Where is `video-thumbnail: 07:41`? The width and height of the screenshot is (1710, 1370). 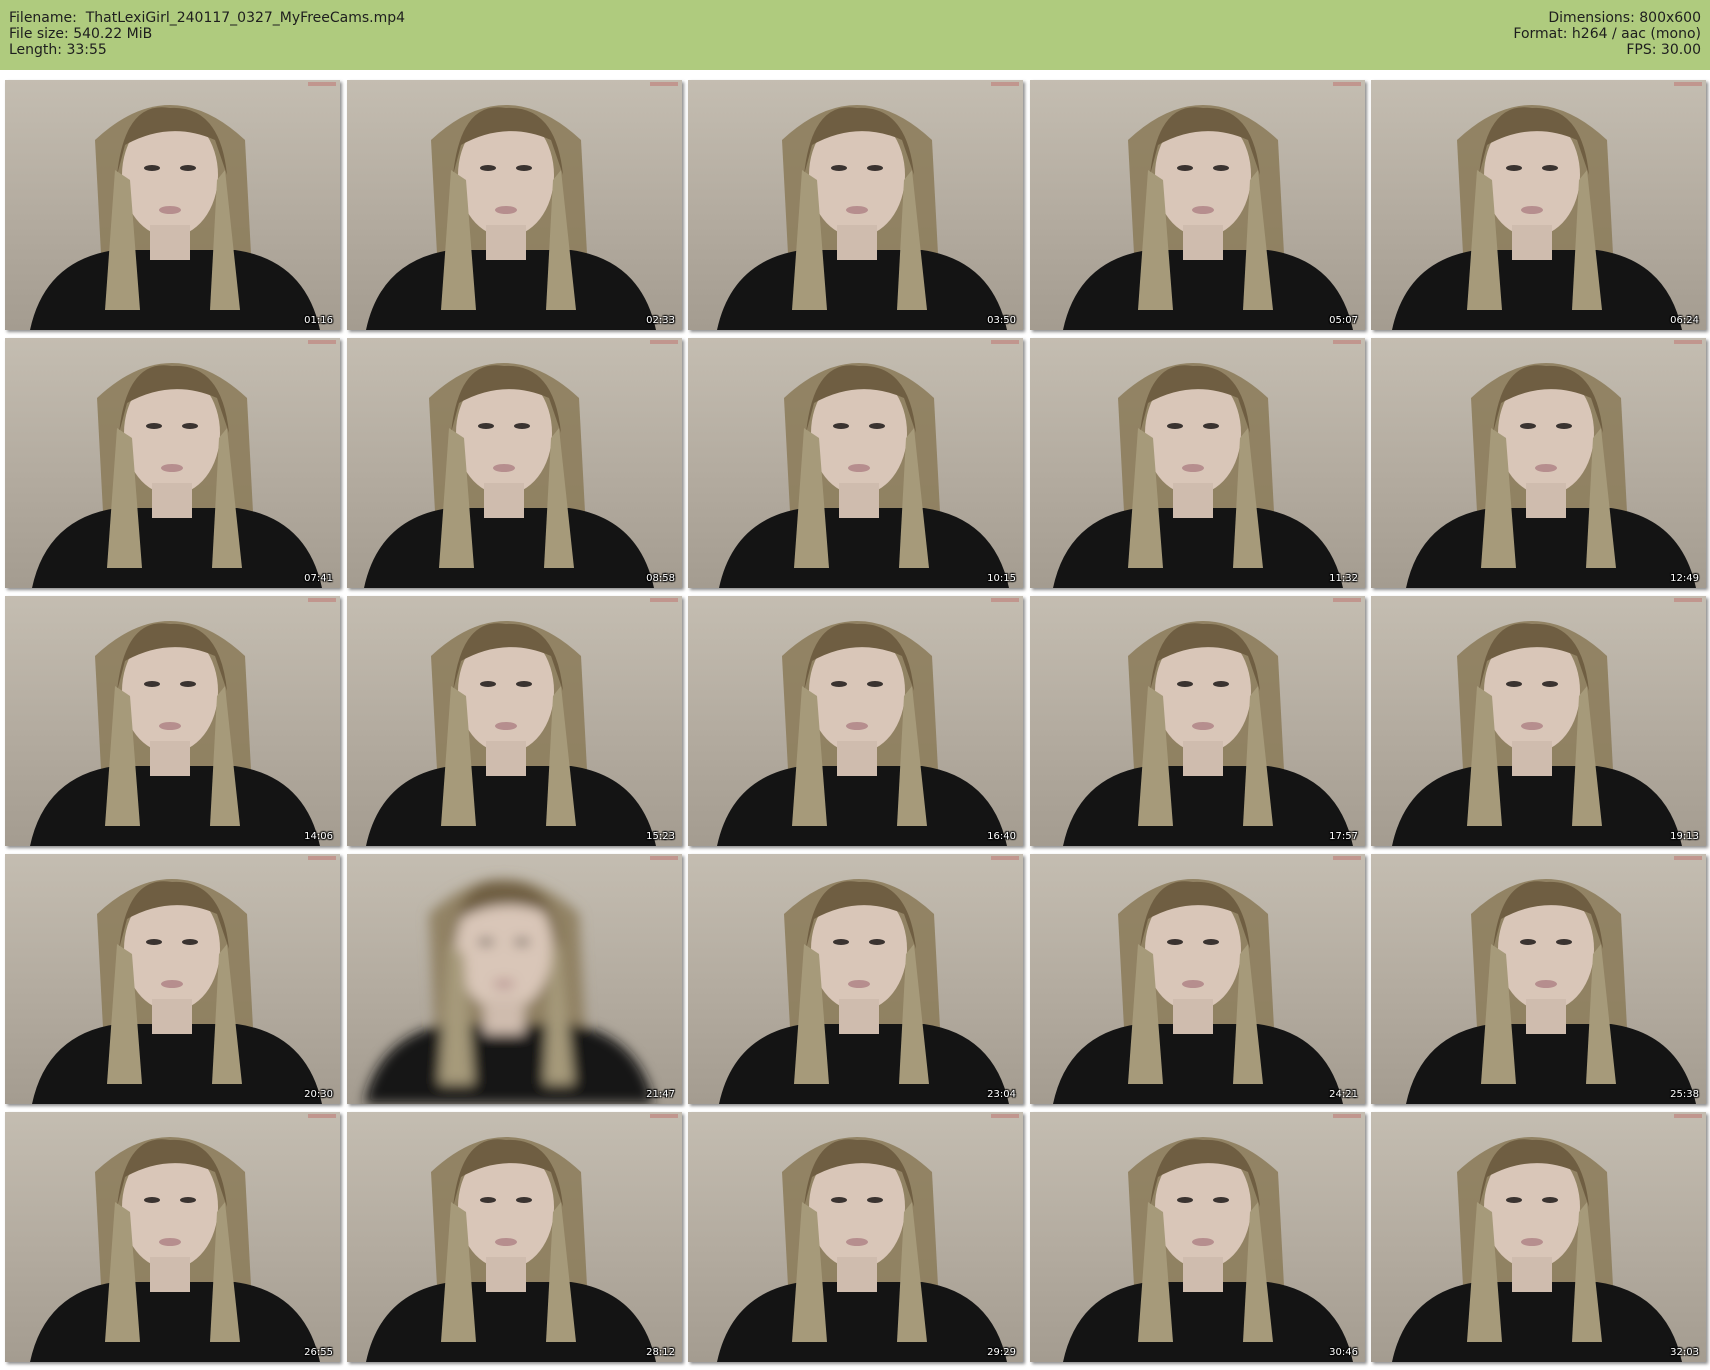 video-thumbnail: 07:41 is located at coordinates (172, 463).